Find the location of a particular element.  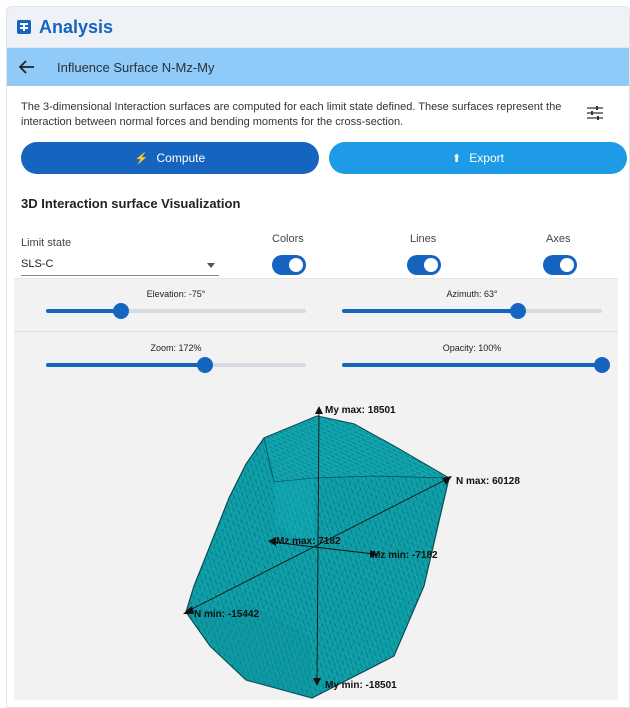

my-min-label: My min: -18501 is located at coordinates (361, 685).